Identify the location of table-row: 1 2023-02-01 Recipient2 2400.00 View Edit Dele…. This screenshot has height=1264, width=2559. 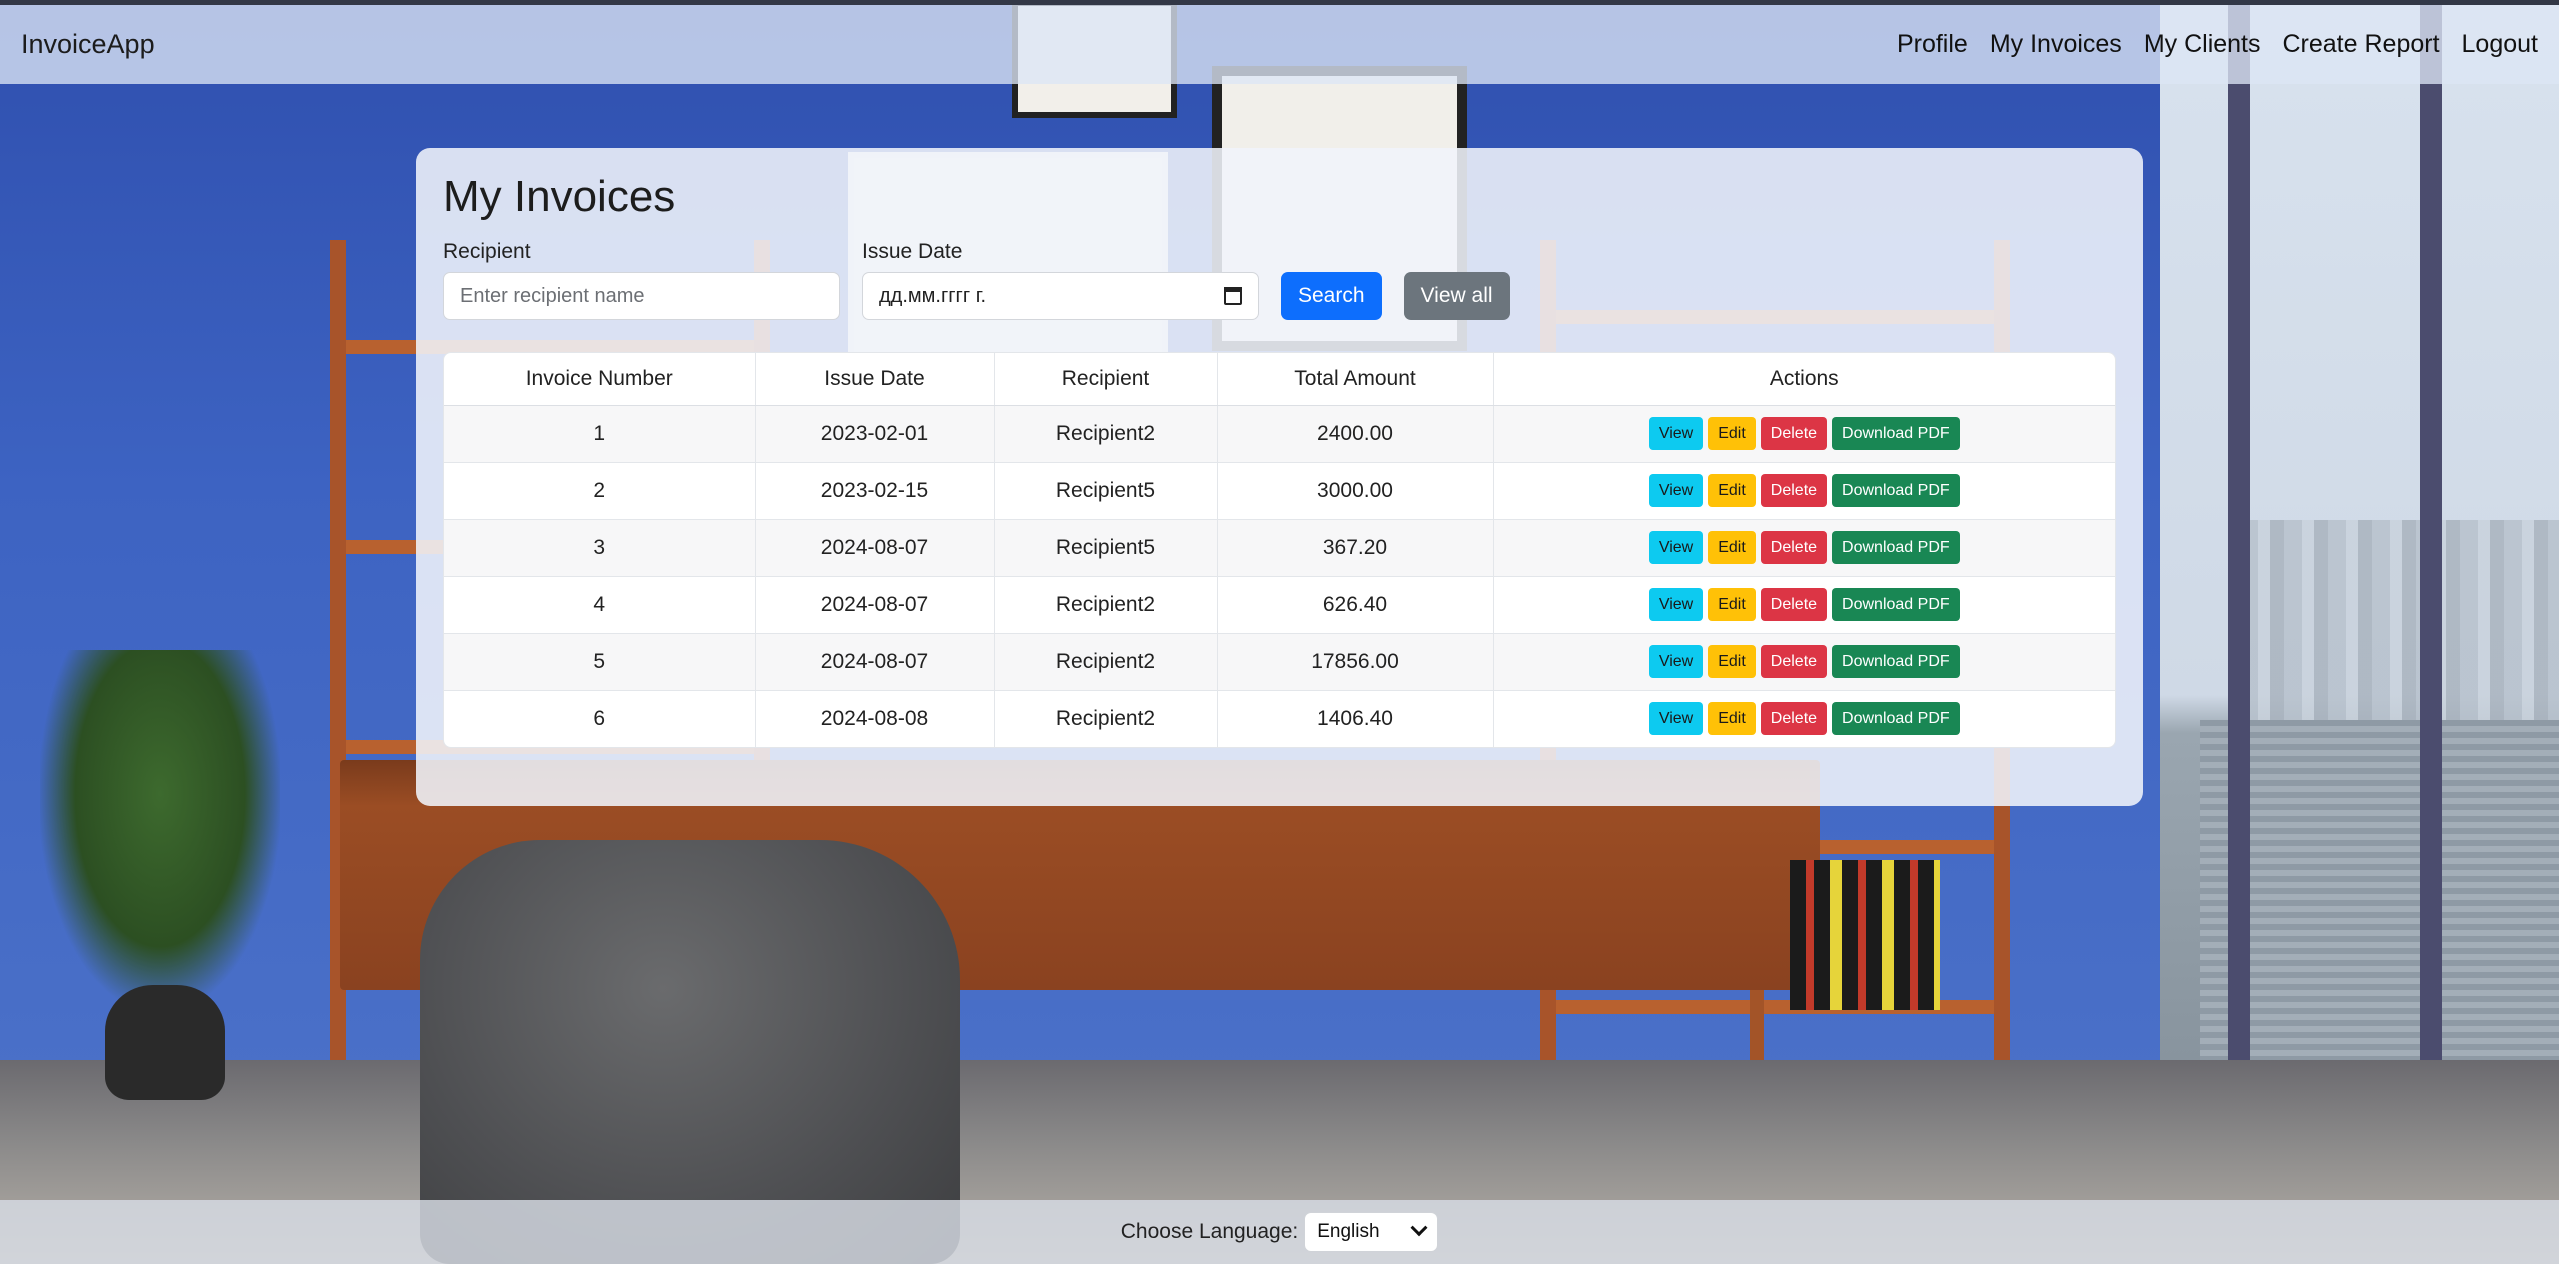
(1279, 433).